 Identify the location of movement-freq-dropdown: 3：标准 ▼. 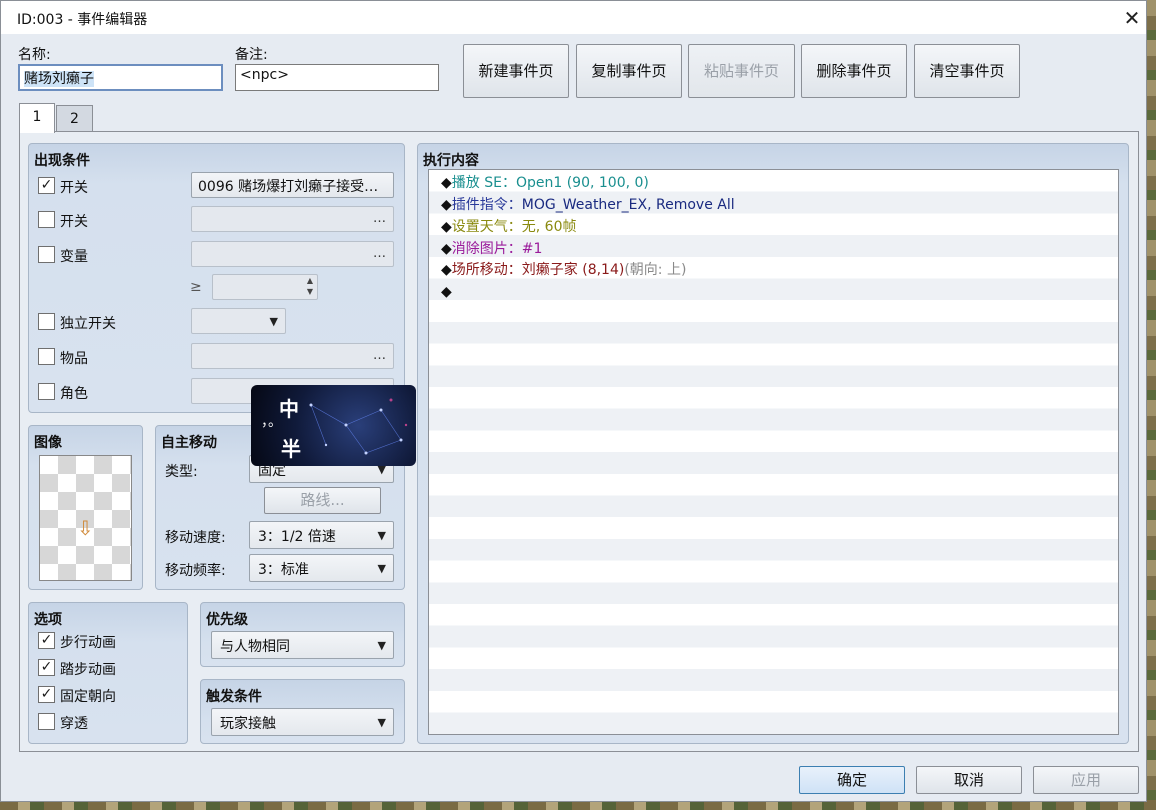
(321, 568).